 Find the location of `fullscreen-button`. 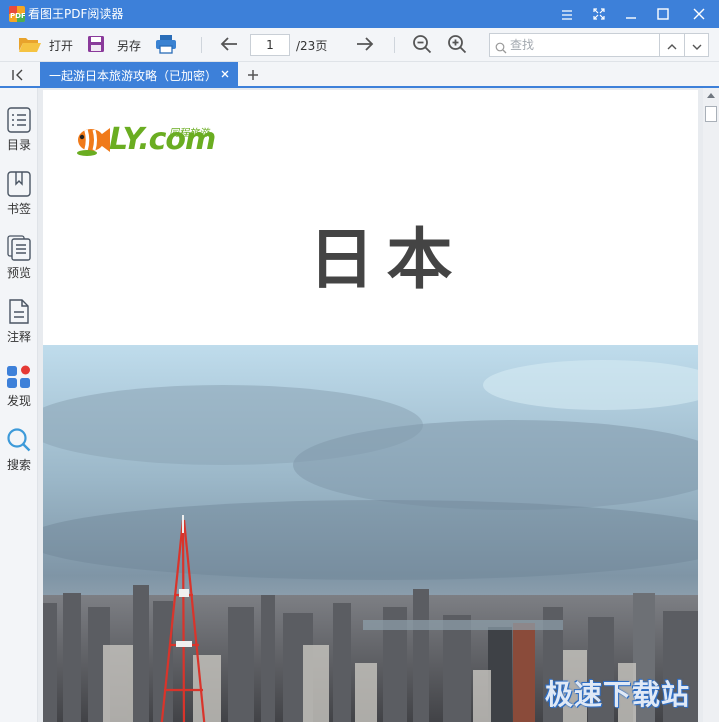

fullscreen-button is located at coordinates (599, 14).